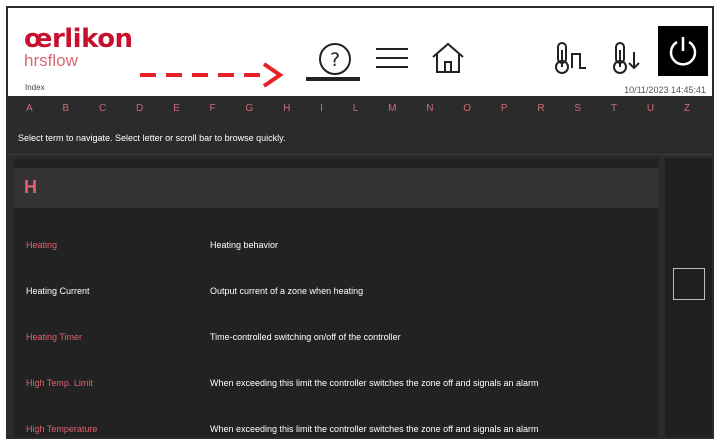 This screenshot has width=720, height=441. Describe the element at coordinates (249, 109) in the screenshot. I see `letter-g: G` at that location.